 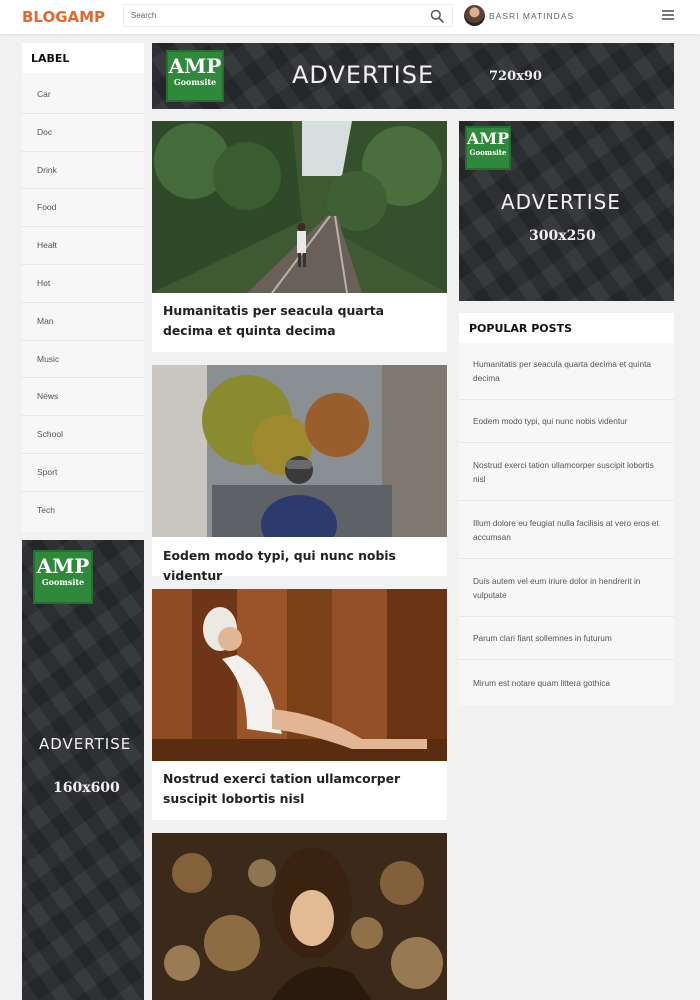 What do you see at coordinates (531, 16) in the screenshot?
I see `user-name: BASRI MATINDAS` at bounding box center [531, 16].